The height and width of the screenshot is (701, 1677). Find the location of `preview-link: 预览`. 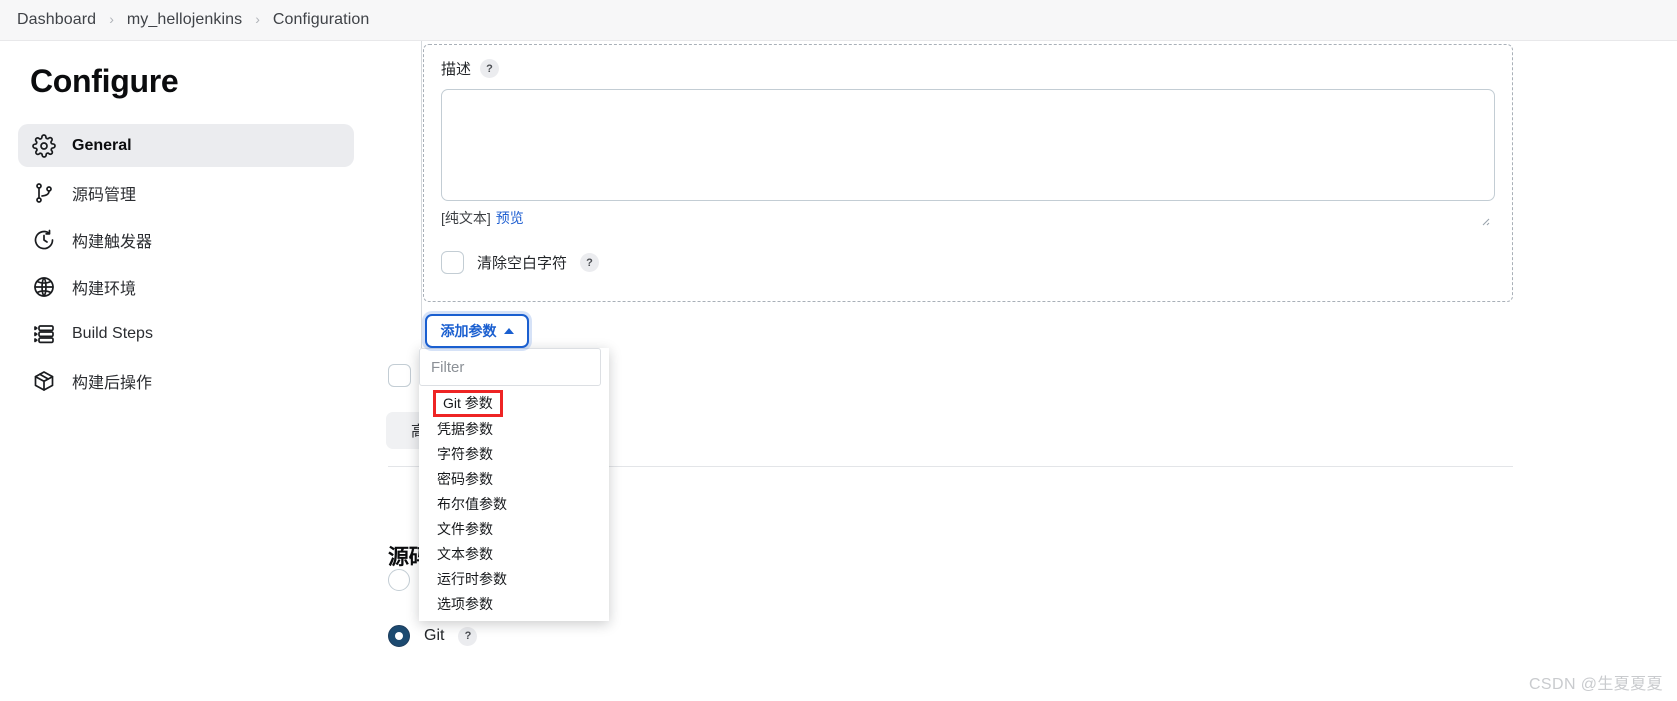

preview-link: 预览 is located at coordinates (510, 218).